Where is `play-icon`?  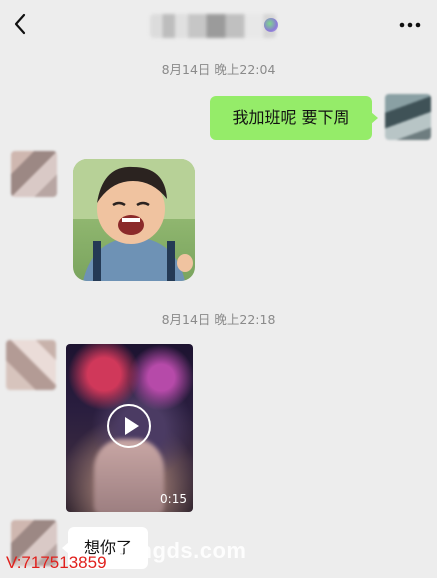 play-icon is located at coordinates (129, 426).